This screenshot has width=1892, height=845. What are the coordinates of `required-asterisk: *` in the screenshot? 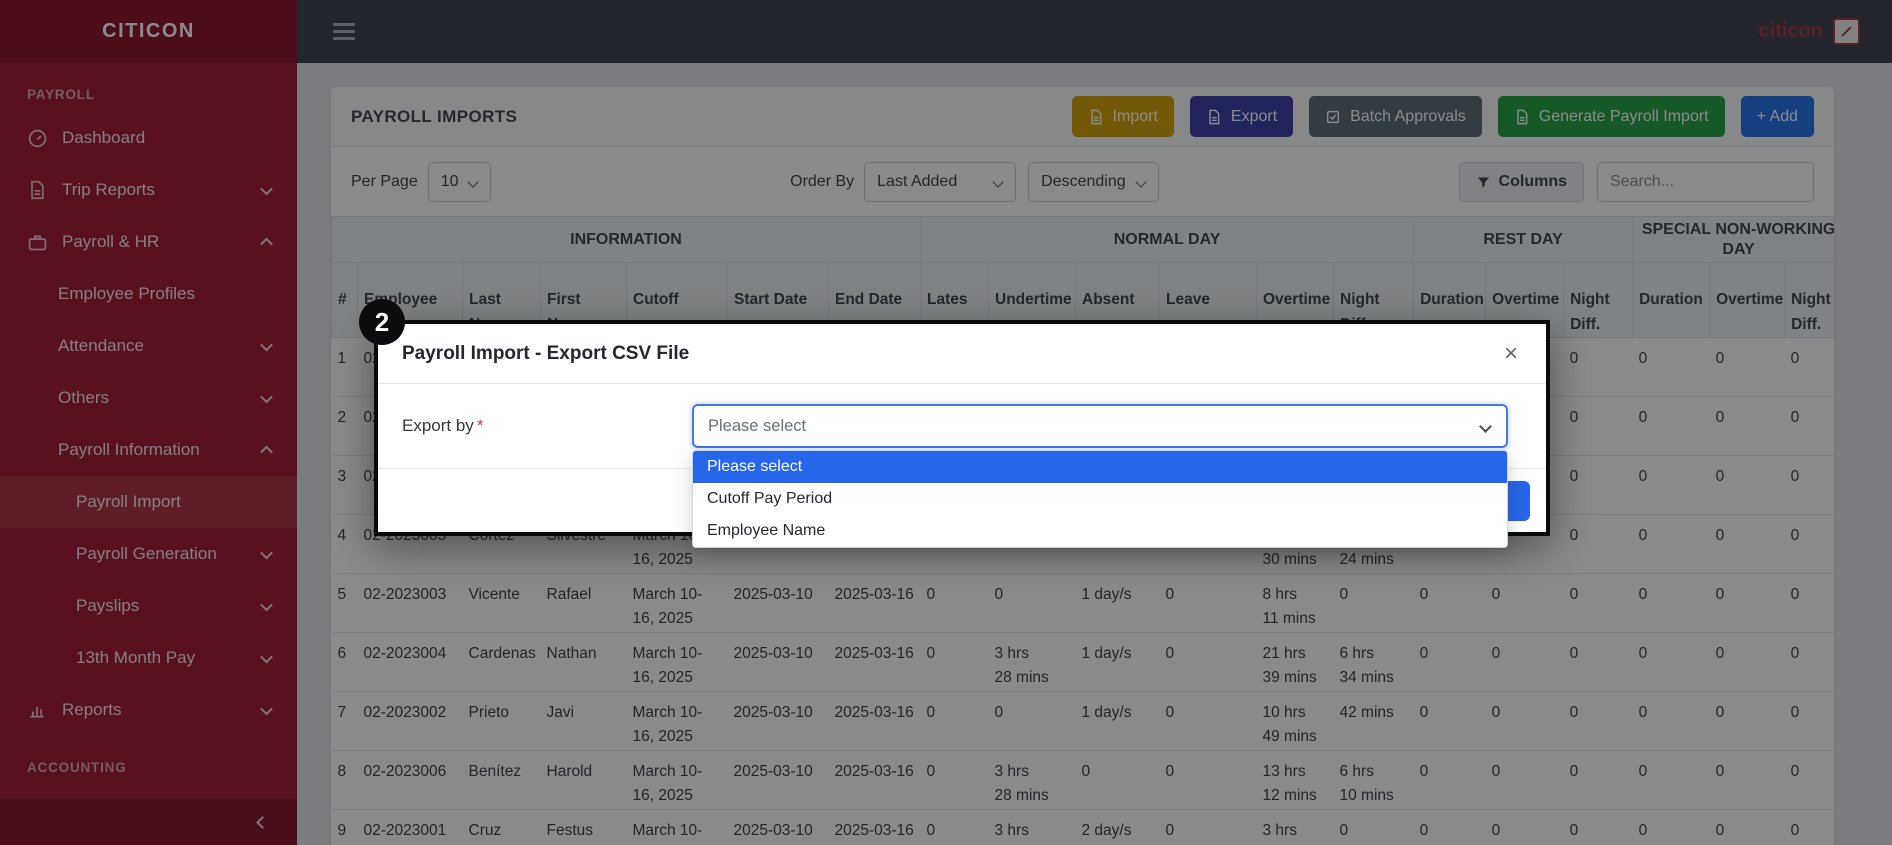 It's located at (480, 425).